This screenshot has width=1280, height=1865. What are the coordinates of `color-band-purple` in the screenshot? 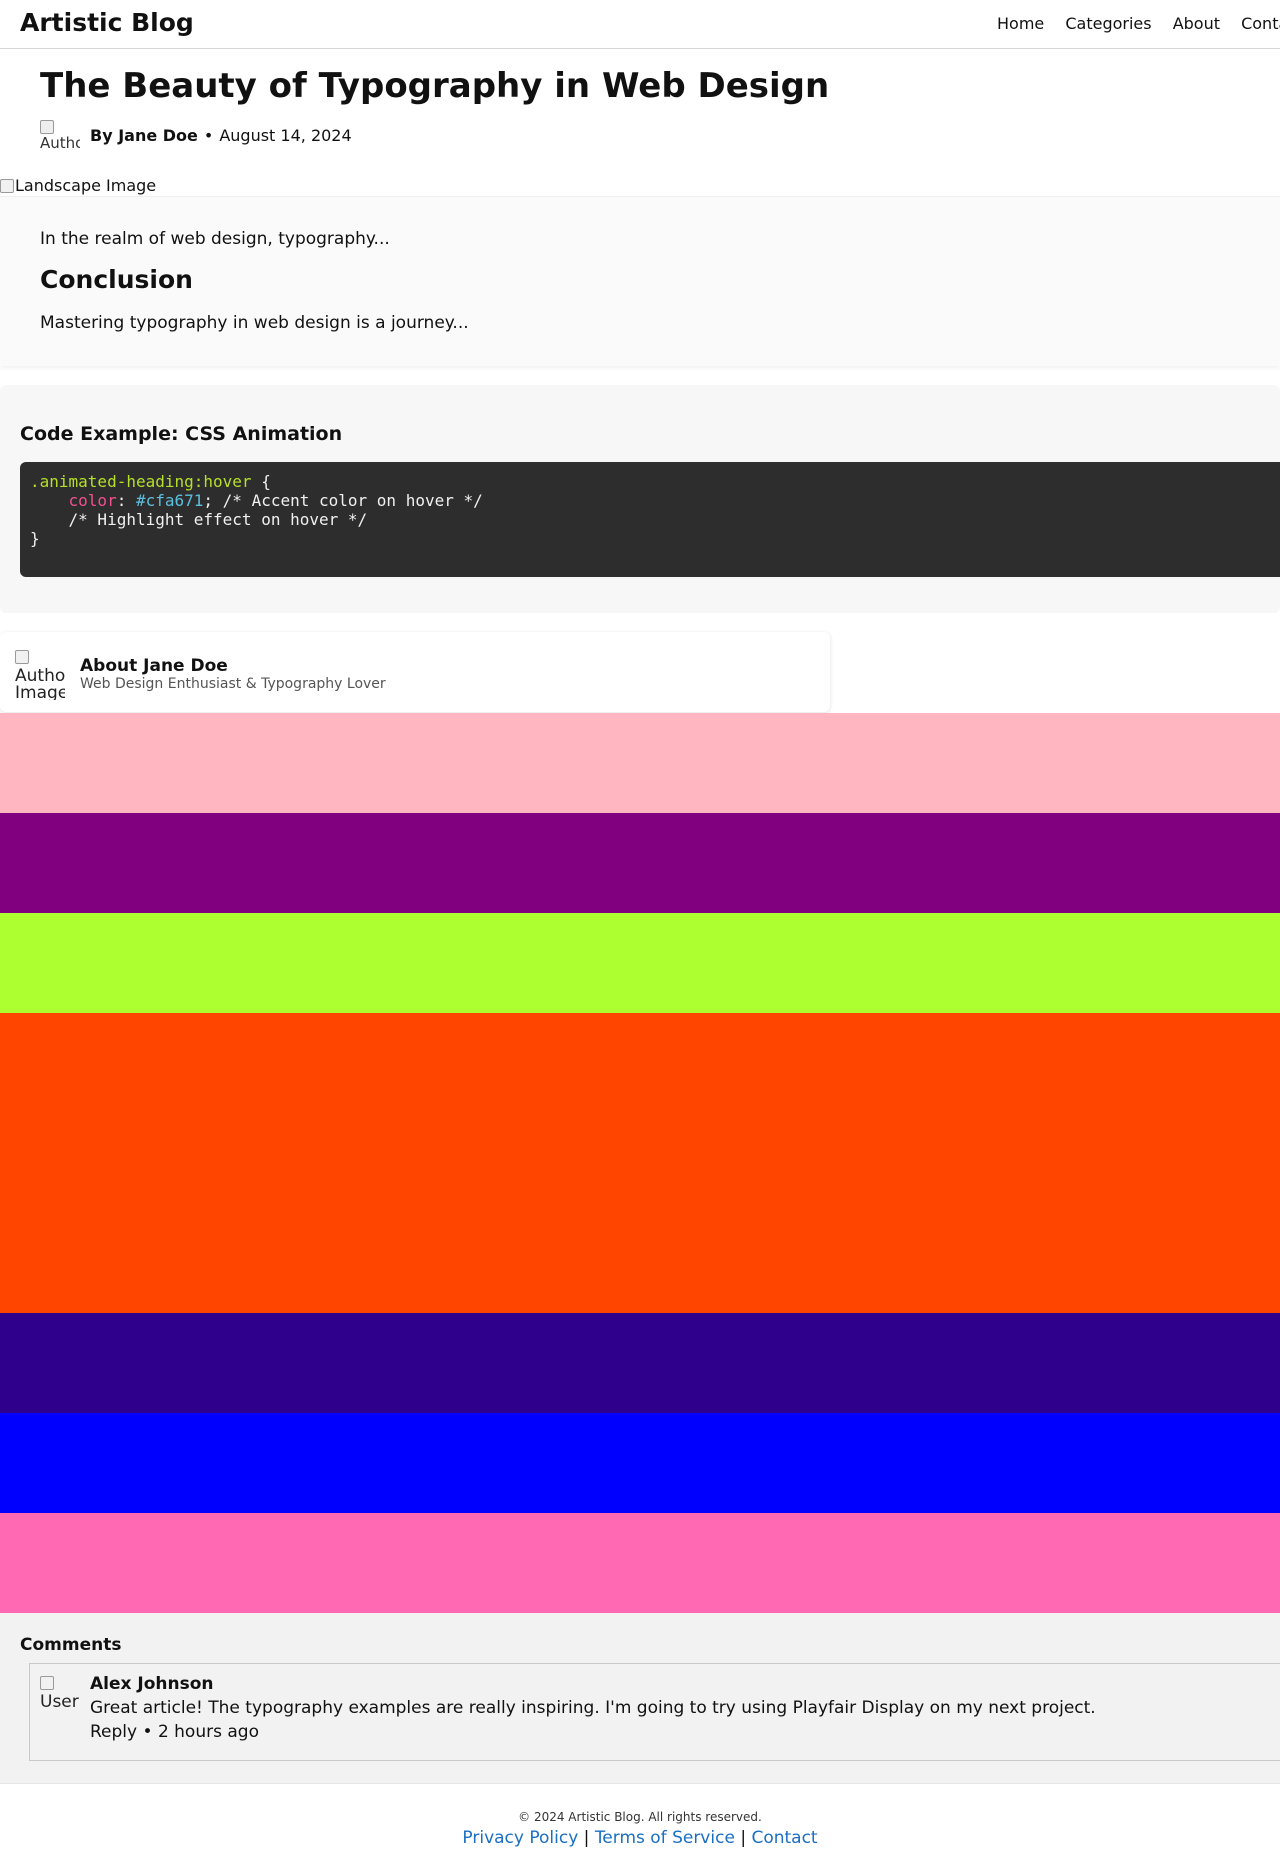 It's located at (640, 863).